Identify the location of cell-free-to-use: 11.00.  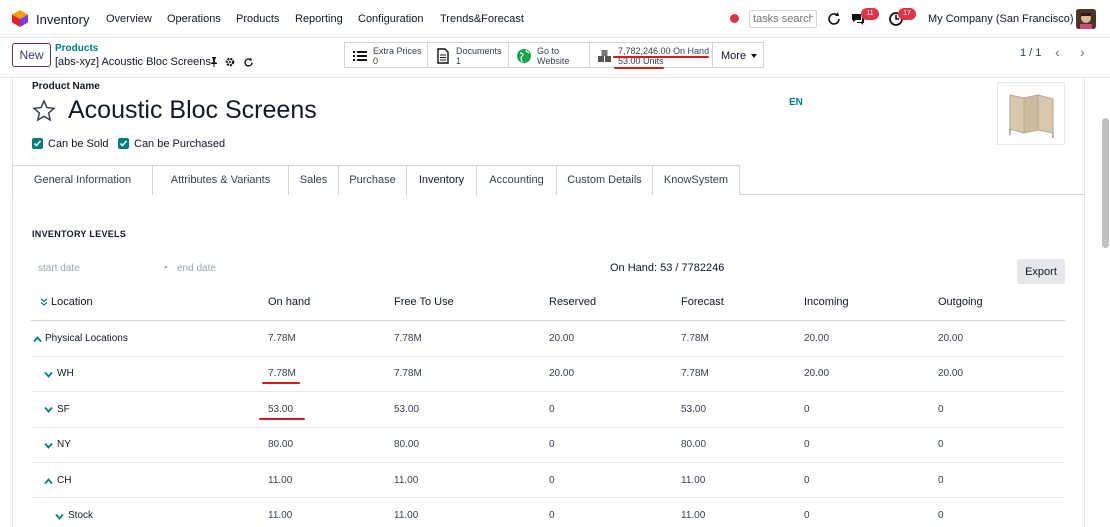
(406, 515).